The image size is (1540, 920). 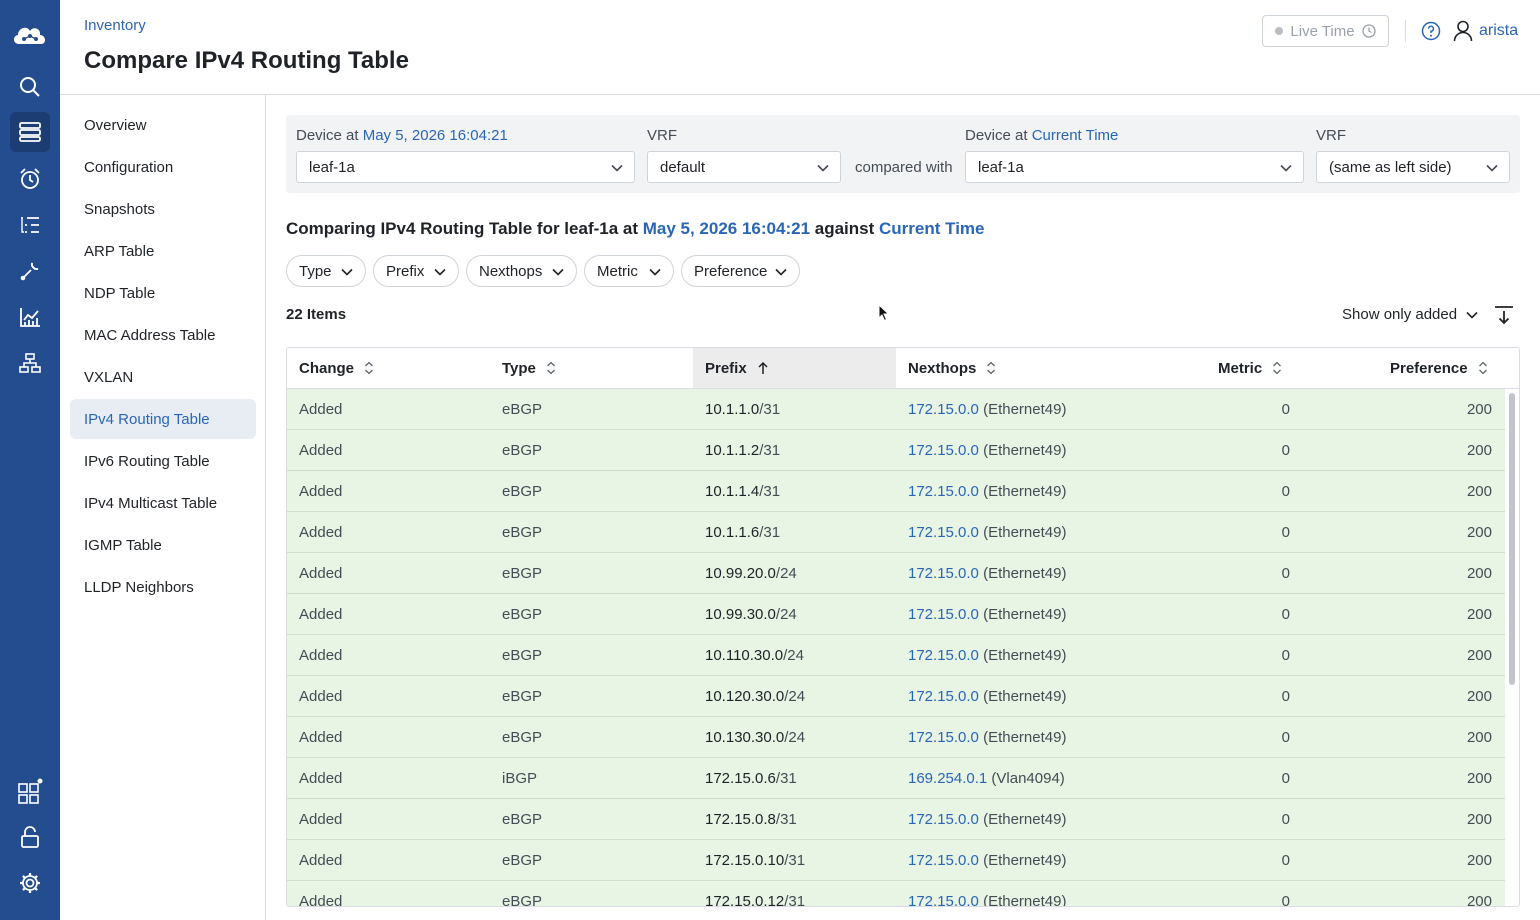 I want to click on topology-icon, so click(x=30, y=363).